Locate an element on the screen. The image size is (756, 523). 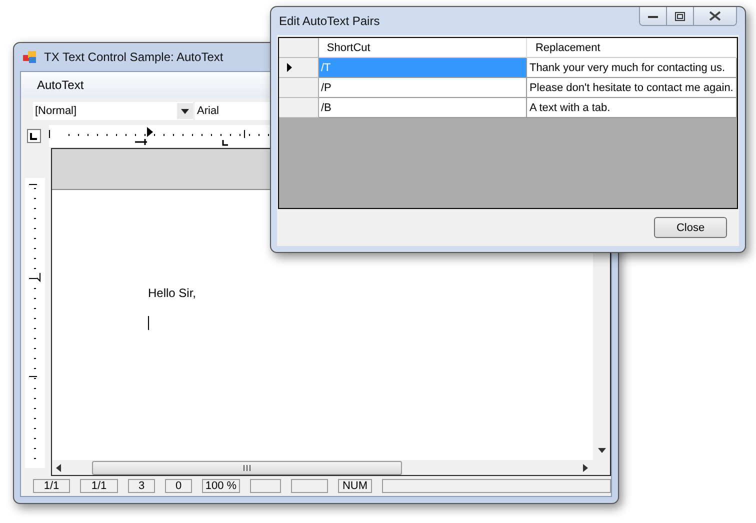
horizontal-scrollbar is located at coordinates (331, 467).